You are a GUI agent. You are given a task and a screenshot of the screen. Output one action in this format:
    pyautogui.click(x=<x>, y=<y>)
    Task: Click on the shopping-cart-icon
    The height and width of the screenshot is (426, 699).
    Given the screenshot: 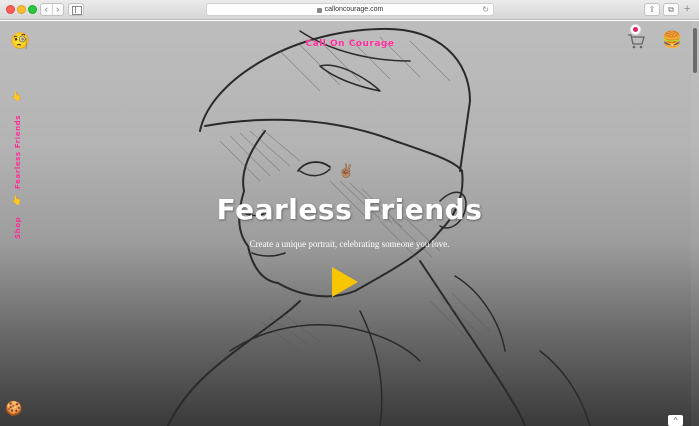 What is the action you would take?
    pyautogui.click(x=636, y=41)
    